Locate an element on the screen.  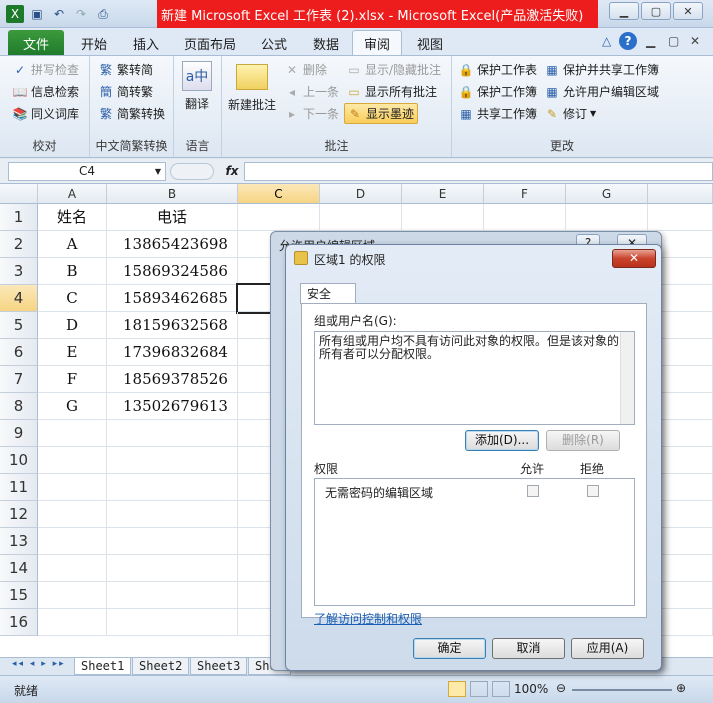
row-header: 1 is located at coordinates (19, 217).